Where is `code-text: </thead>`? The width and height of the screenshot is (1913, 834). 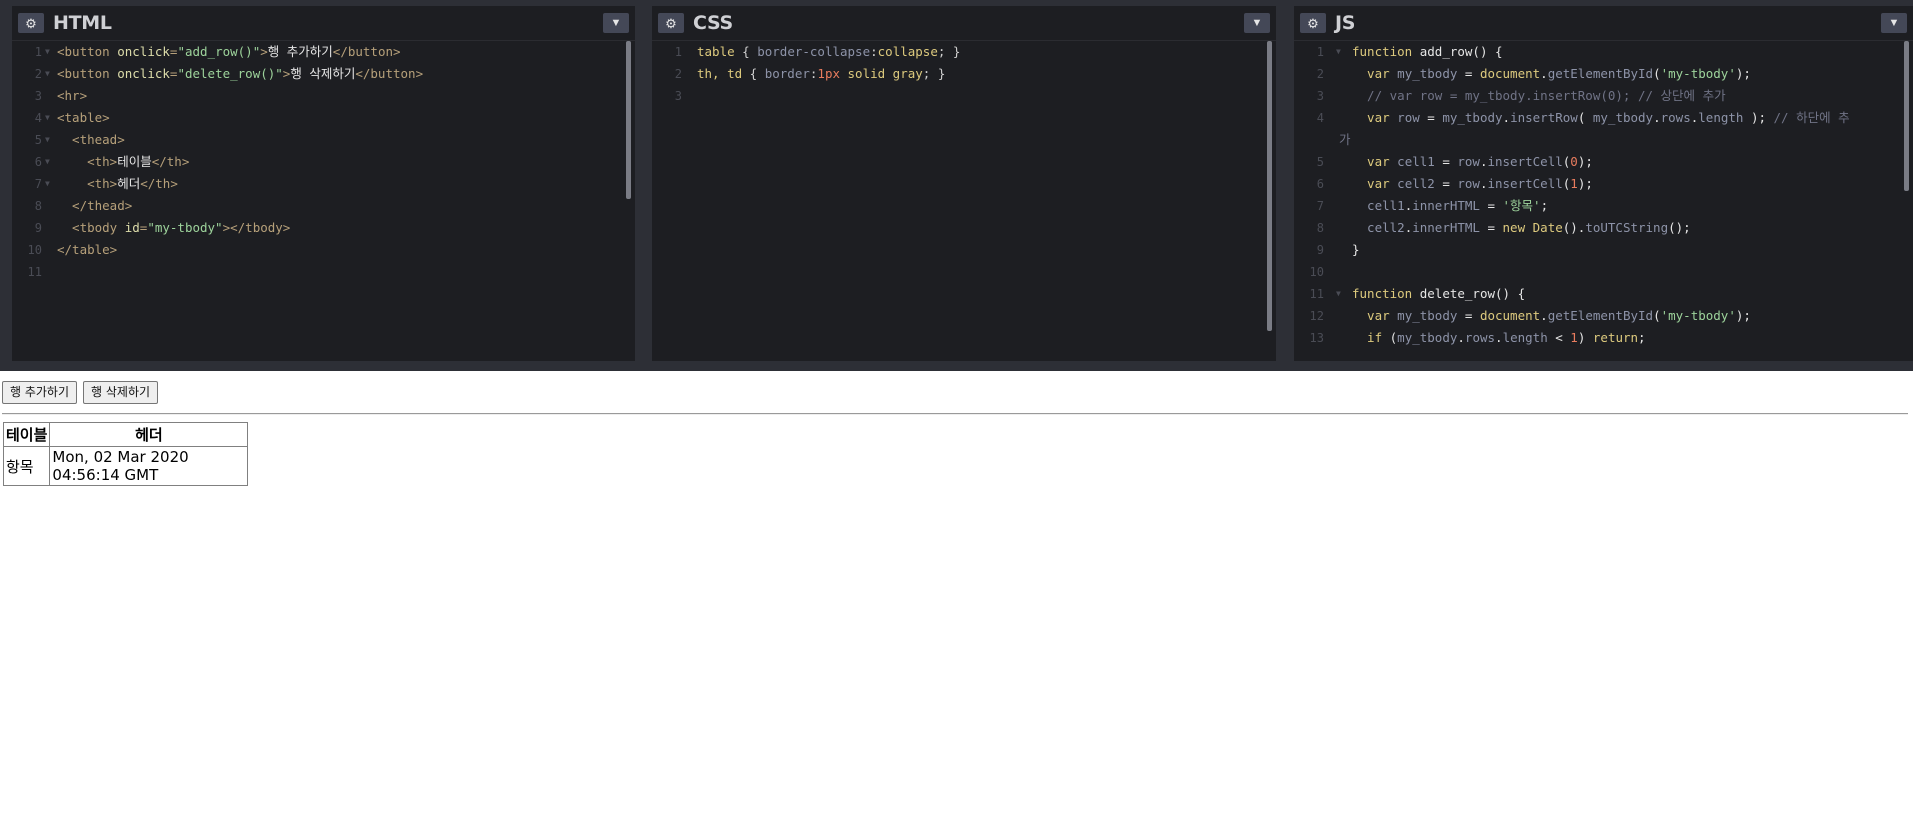 code-text: </thead> is located at coordinates (95, 205).